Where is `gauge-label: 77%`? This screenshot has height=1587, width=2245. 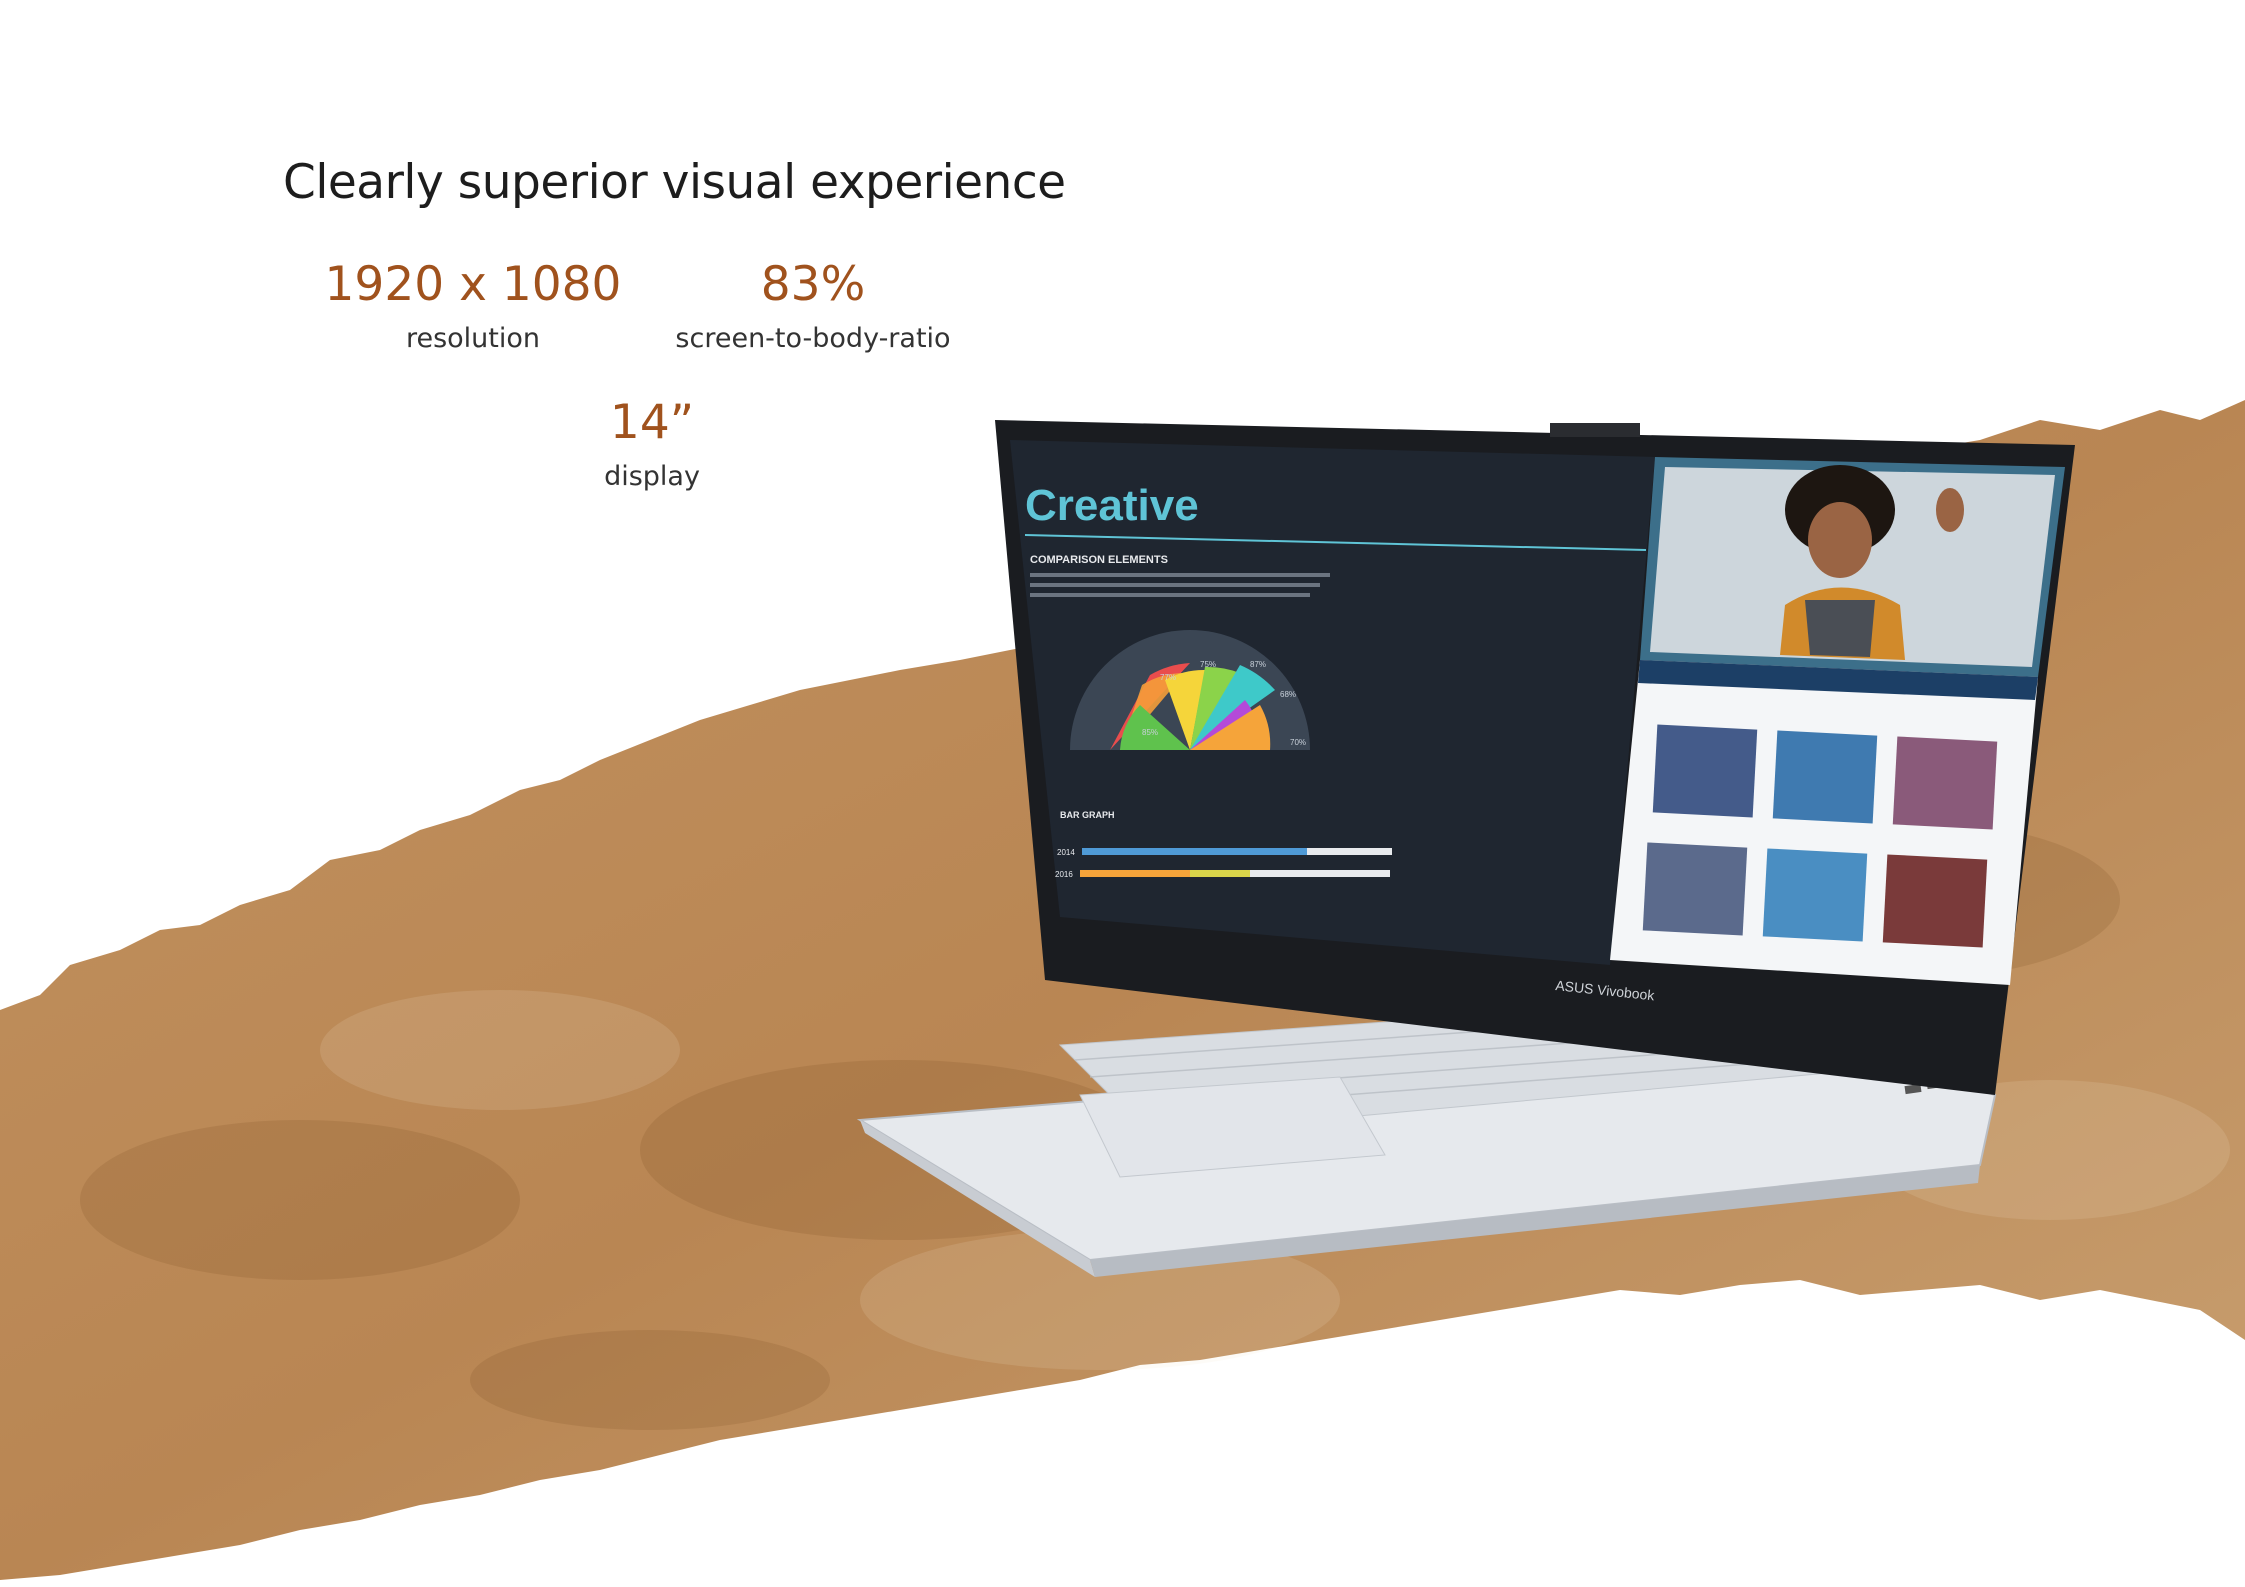 gauge-label: 77% is located at coordinates (1168, 677).